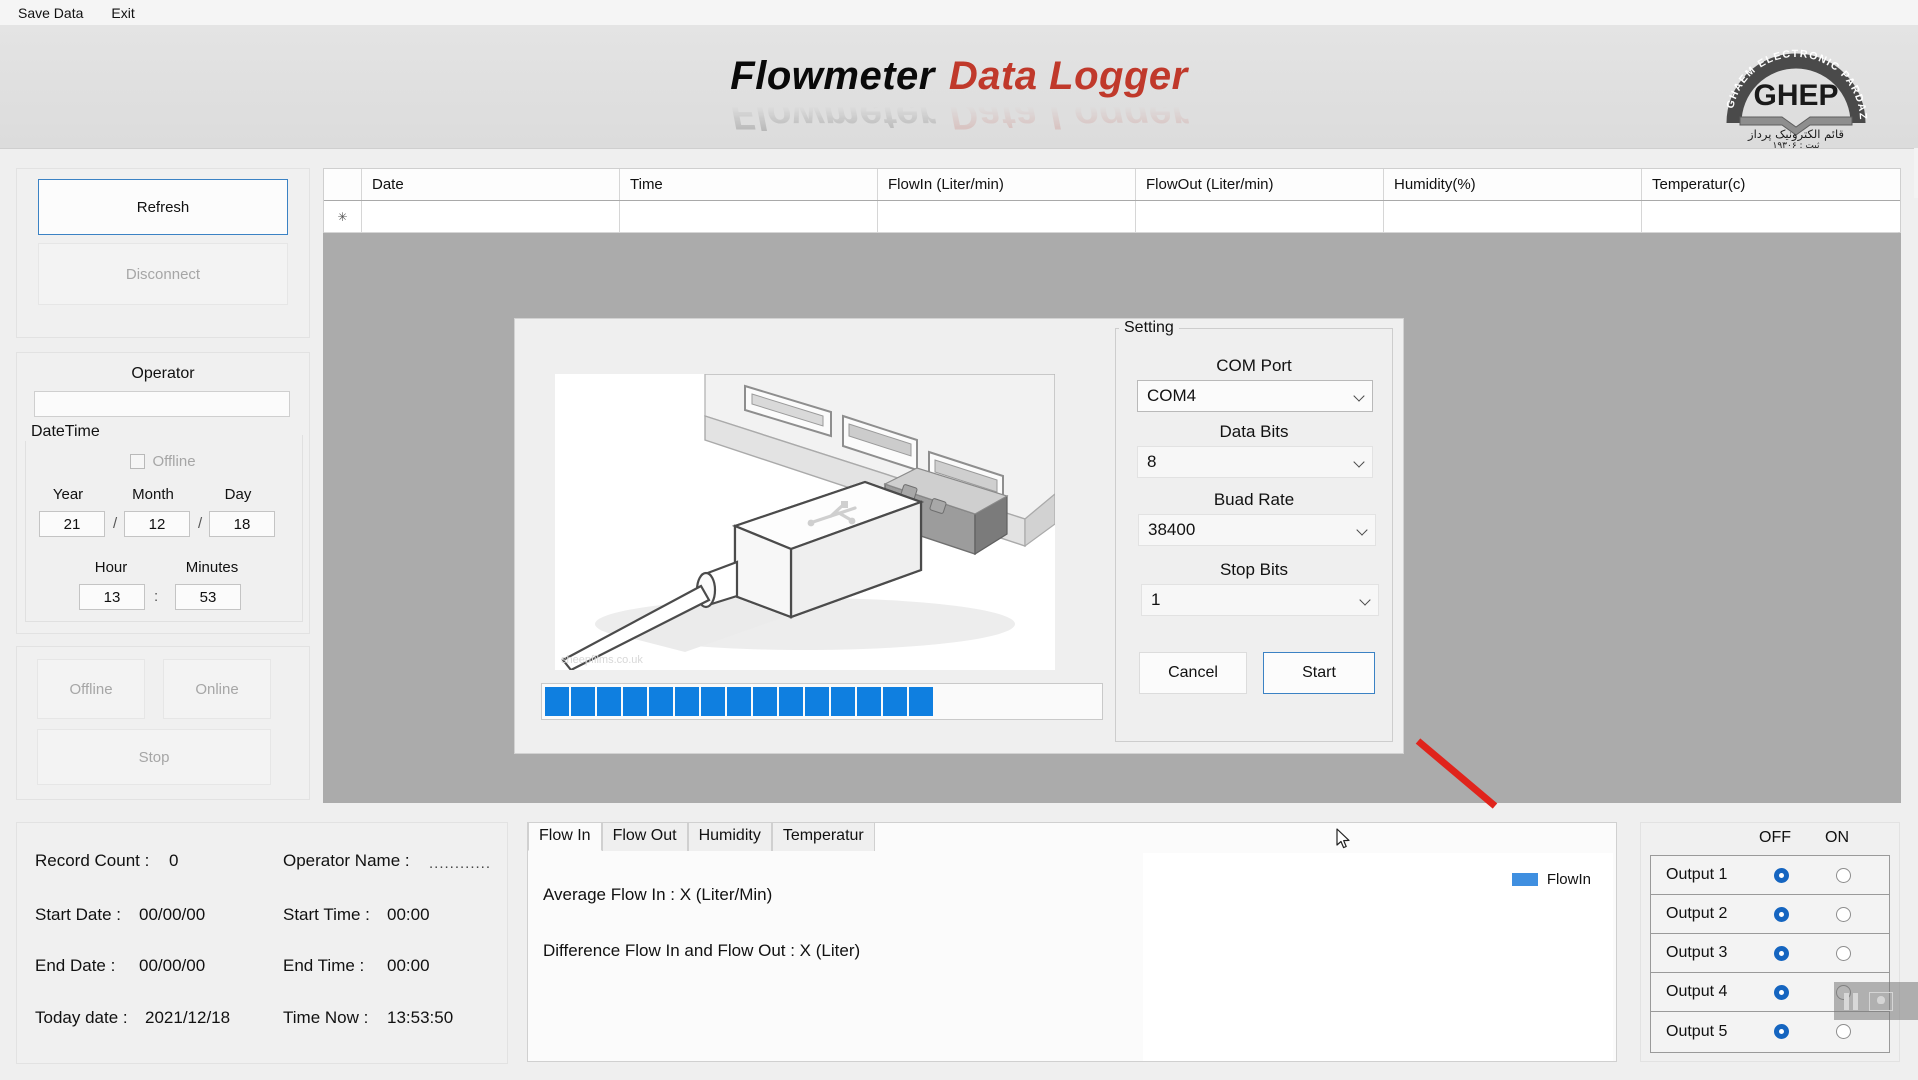 The height and width of the screenshot is (1080, 1918). Describe the element at coordinates (157, 524) in the screenshot. I see `month-input` at that location.